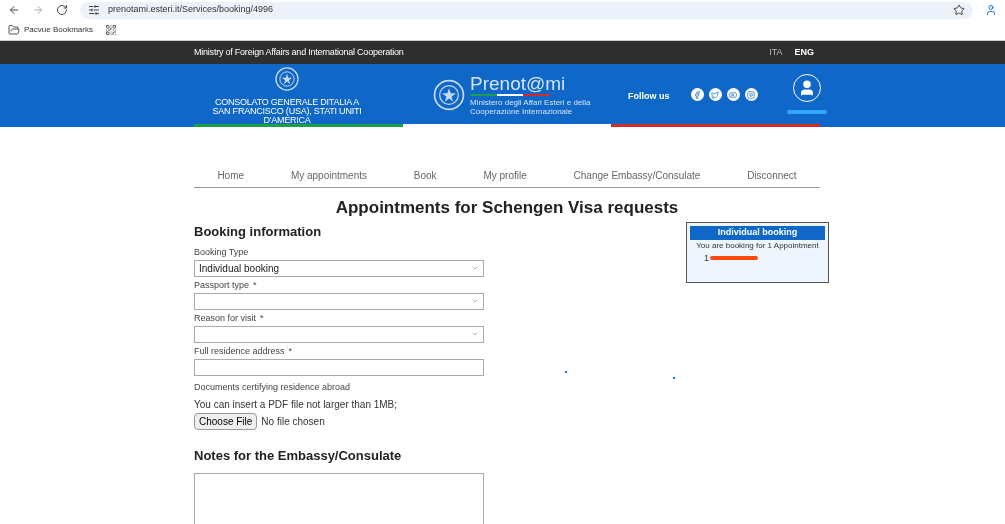 This screenshot has width=1005, height=524. What do you see at coordinates (14, 10) in the screenshot?
I see `back-icon` at bounding box center [14, 10].